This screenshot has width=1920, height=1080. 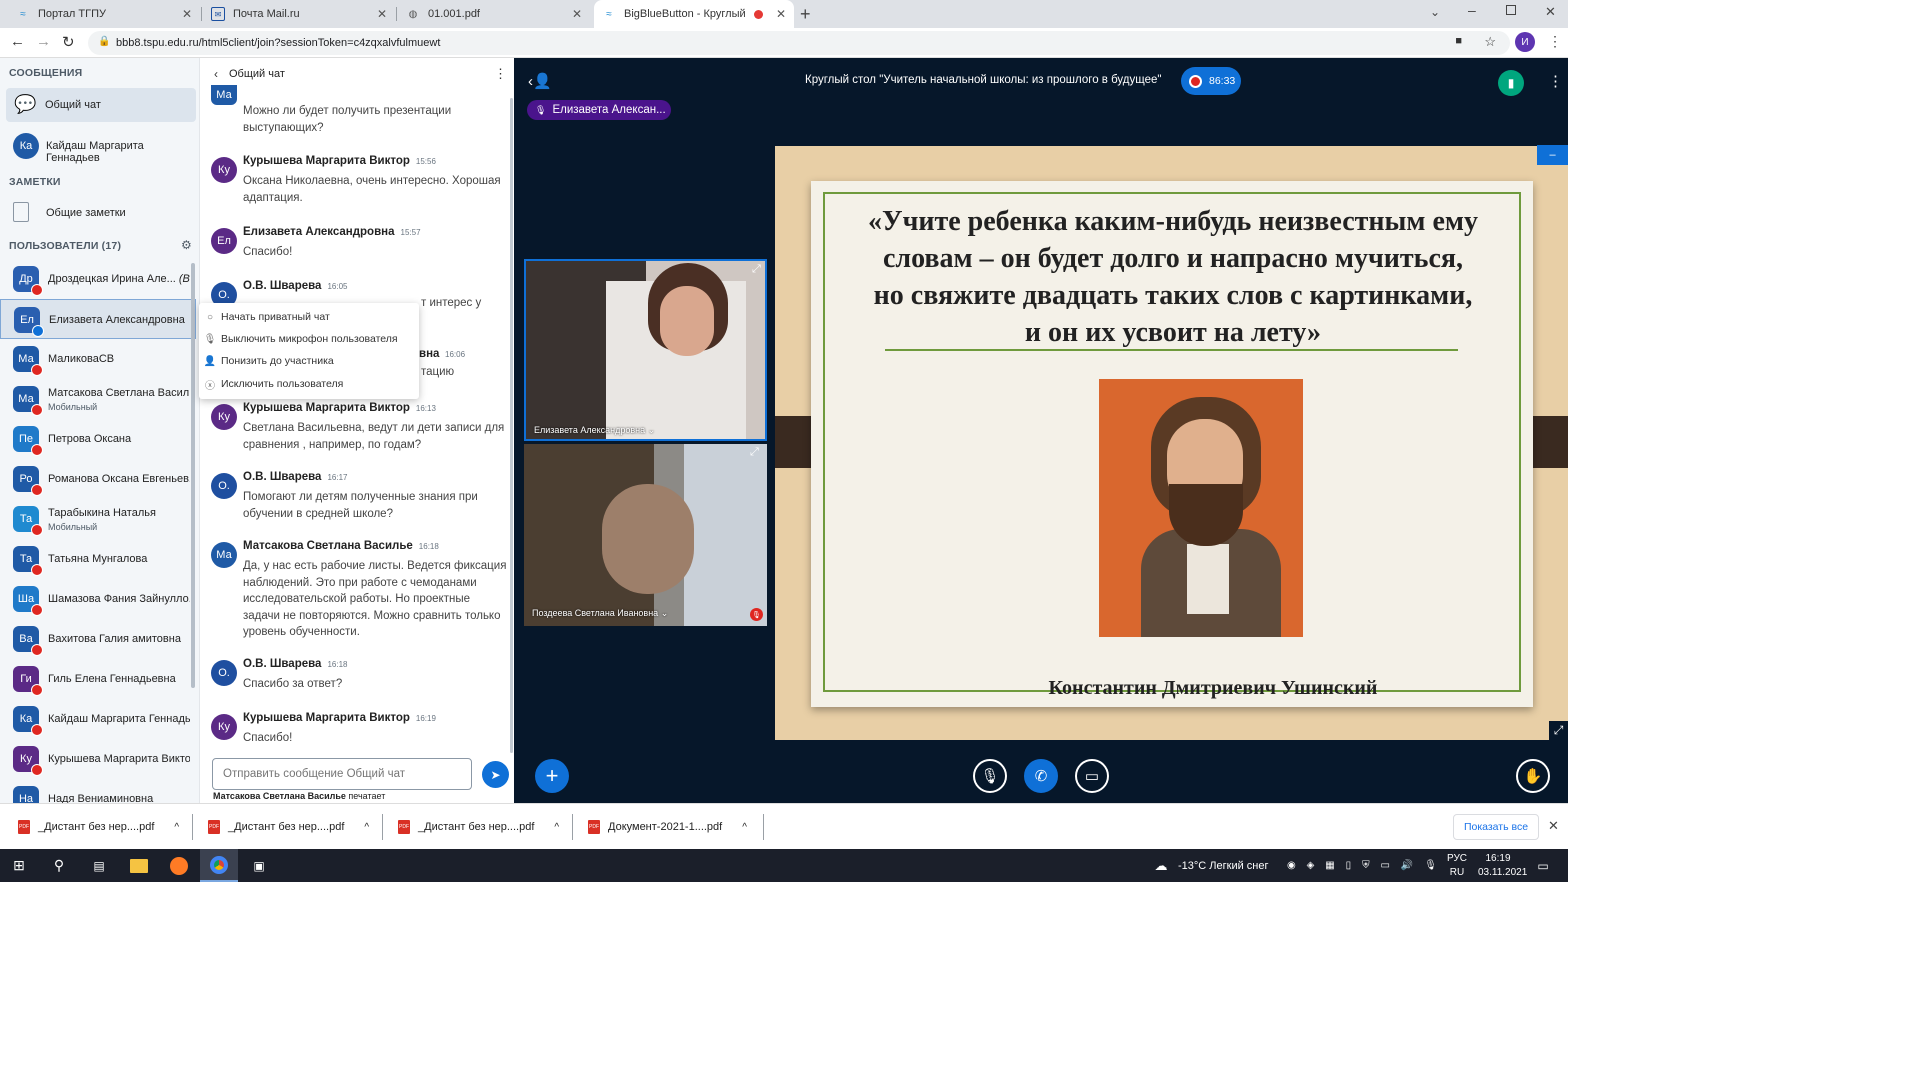 I want to click on firefox-icon, so click(x=179, y=865).